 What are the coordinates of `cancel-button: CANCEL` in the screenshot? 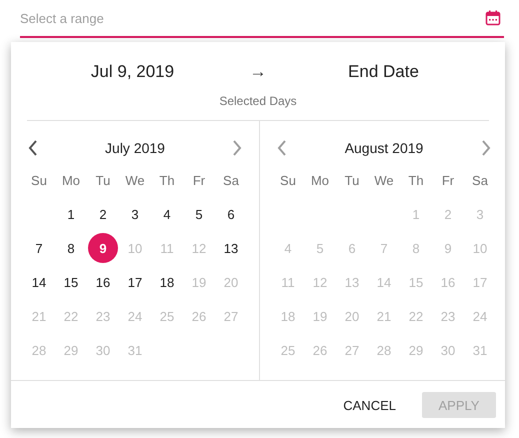 It's located at (369, 405).